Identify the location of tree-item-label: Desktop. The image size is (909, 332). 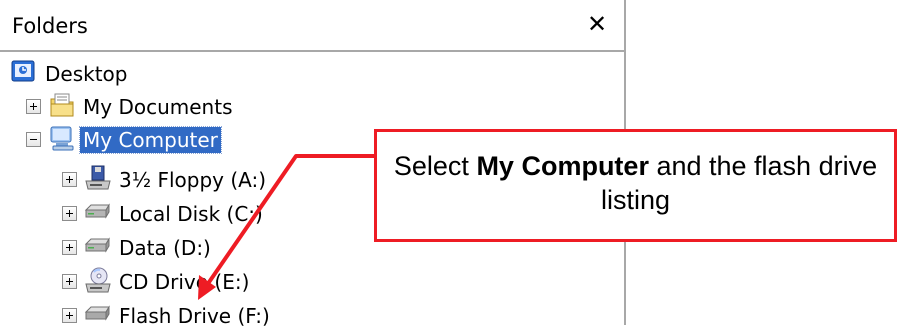
(86, 74).